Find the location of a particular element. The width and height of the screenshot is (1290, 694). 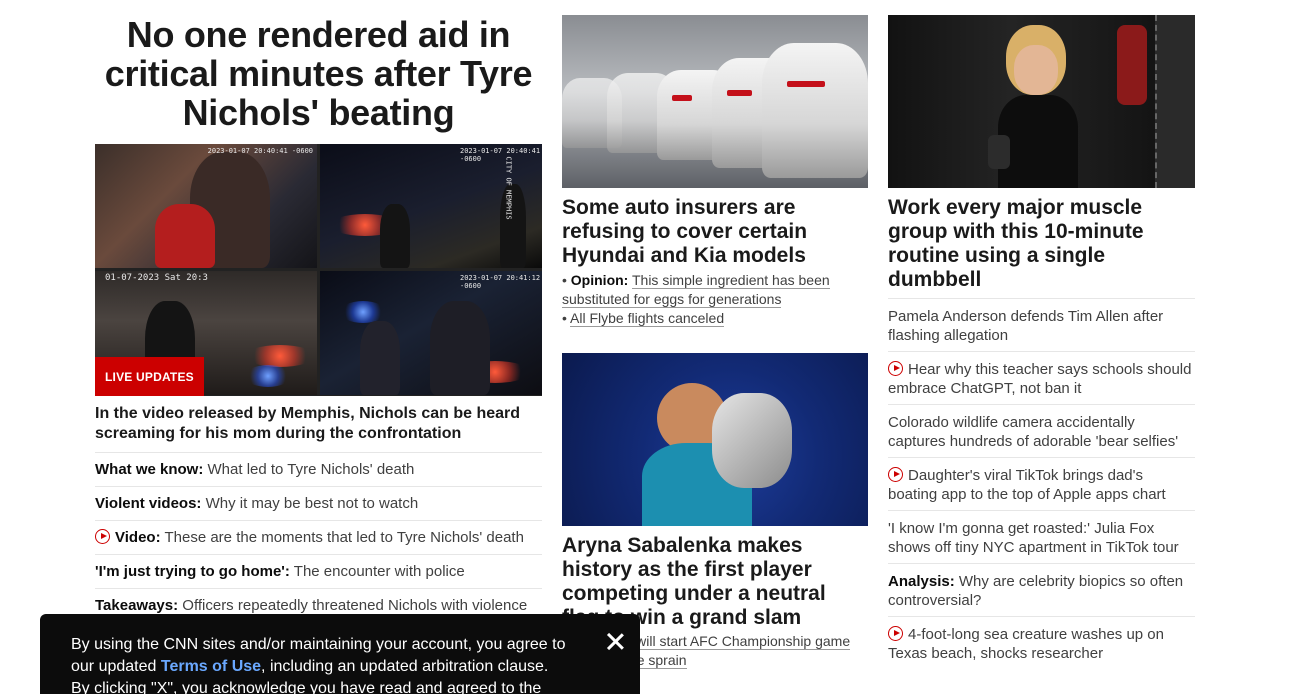

link-prefix: 'I'm just trying to go home': is located at coordinates (192, 571).